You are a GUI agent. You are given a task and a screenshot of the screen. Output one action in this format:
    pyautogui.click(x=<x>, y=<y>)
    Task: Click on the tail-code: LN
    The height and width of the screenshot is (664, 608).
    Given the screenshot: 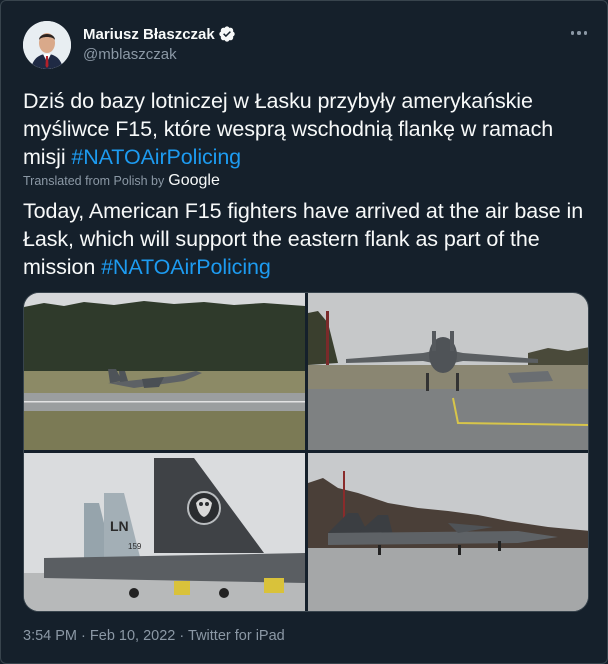 What is the action you would take?
    pyautogui.click(x=119, y=526)
    